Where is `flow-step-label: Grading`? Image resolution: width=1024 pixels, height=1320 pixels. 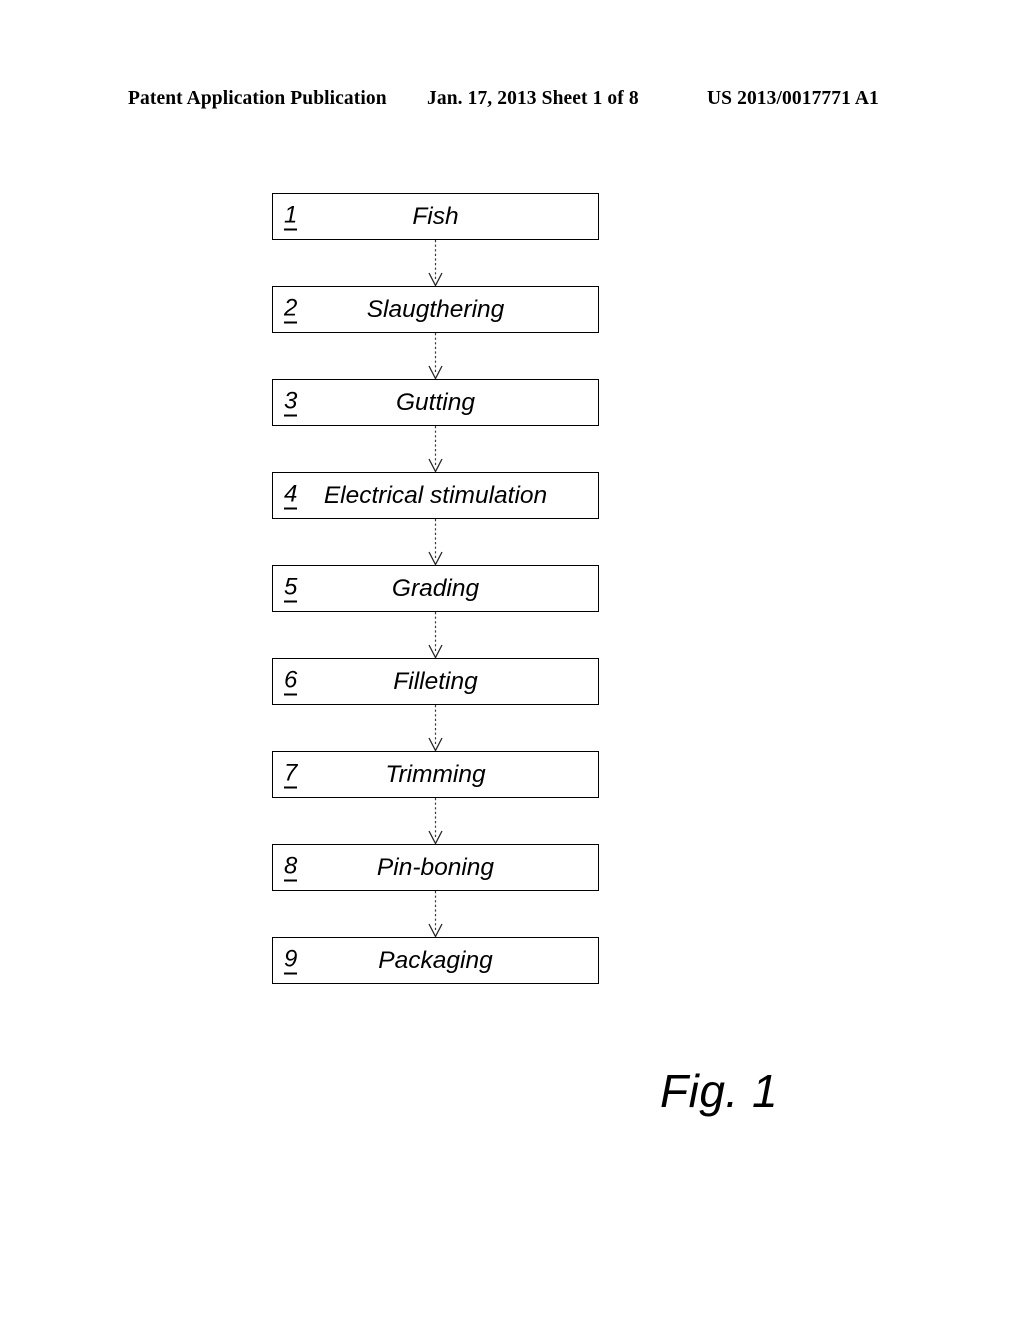 flow-step-label: Grading is located at coordinates (435, 588).